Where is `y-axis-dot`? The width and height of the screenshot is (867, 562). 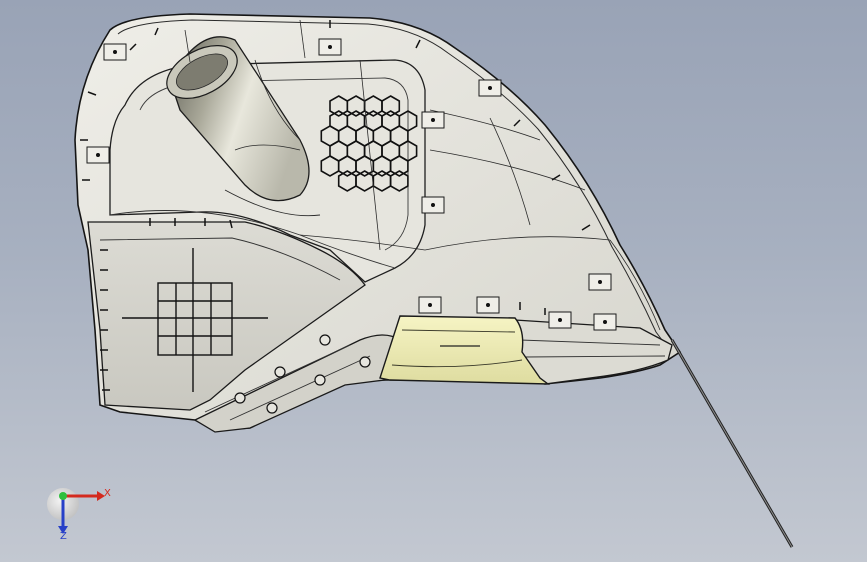 y-axis-dot is located at coordinates (63, 496).